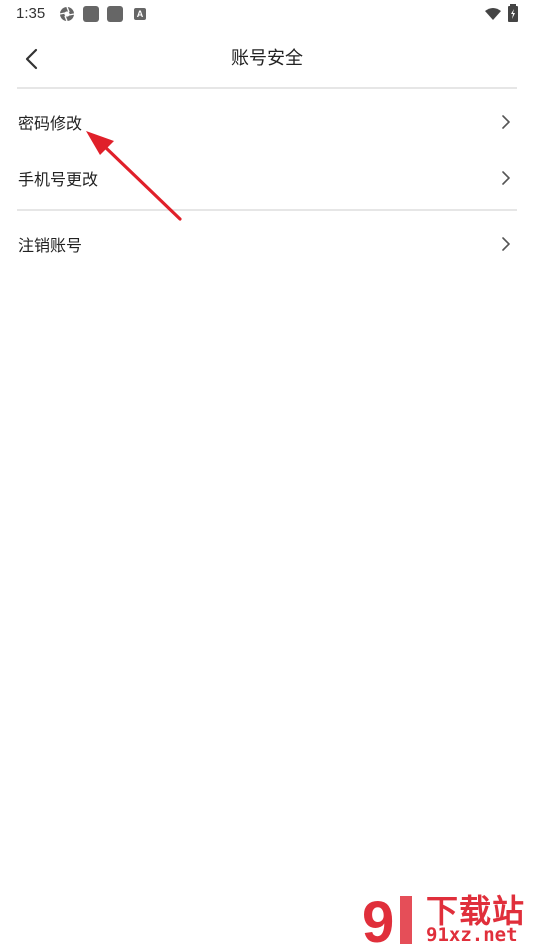 The image size is (534, 950). I want to click on header: 账号安全, so click(267, 58).